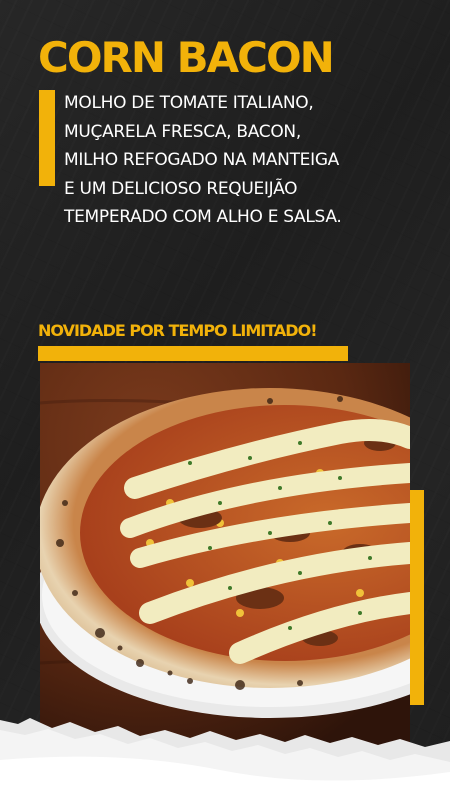  What do you see at coordinates (203, 217) in the screenshot?
I see `description-line: TEMPERADO COM ALHO E SALSA.` at bounding box center [203, 217].